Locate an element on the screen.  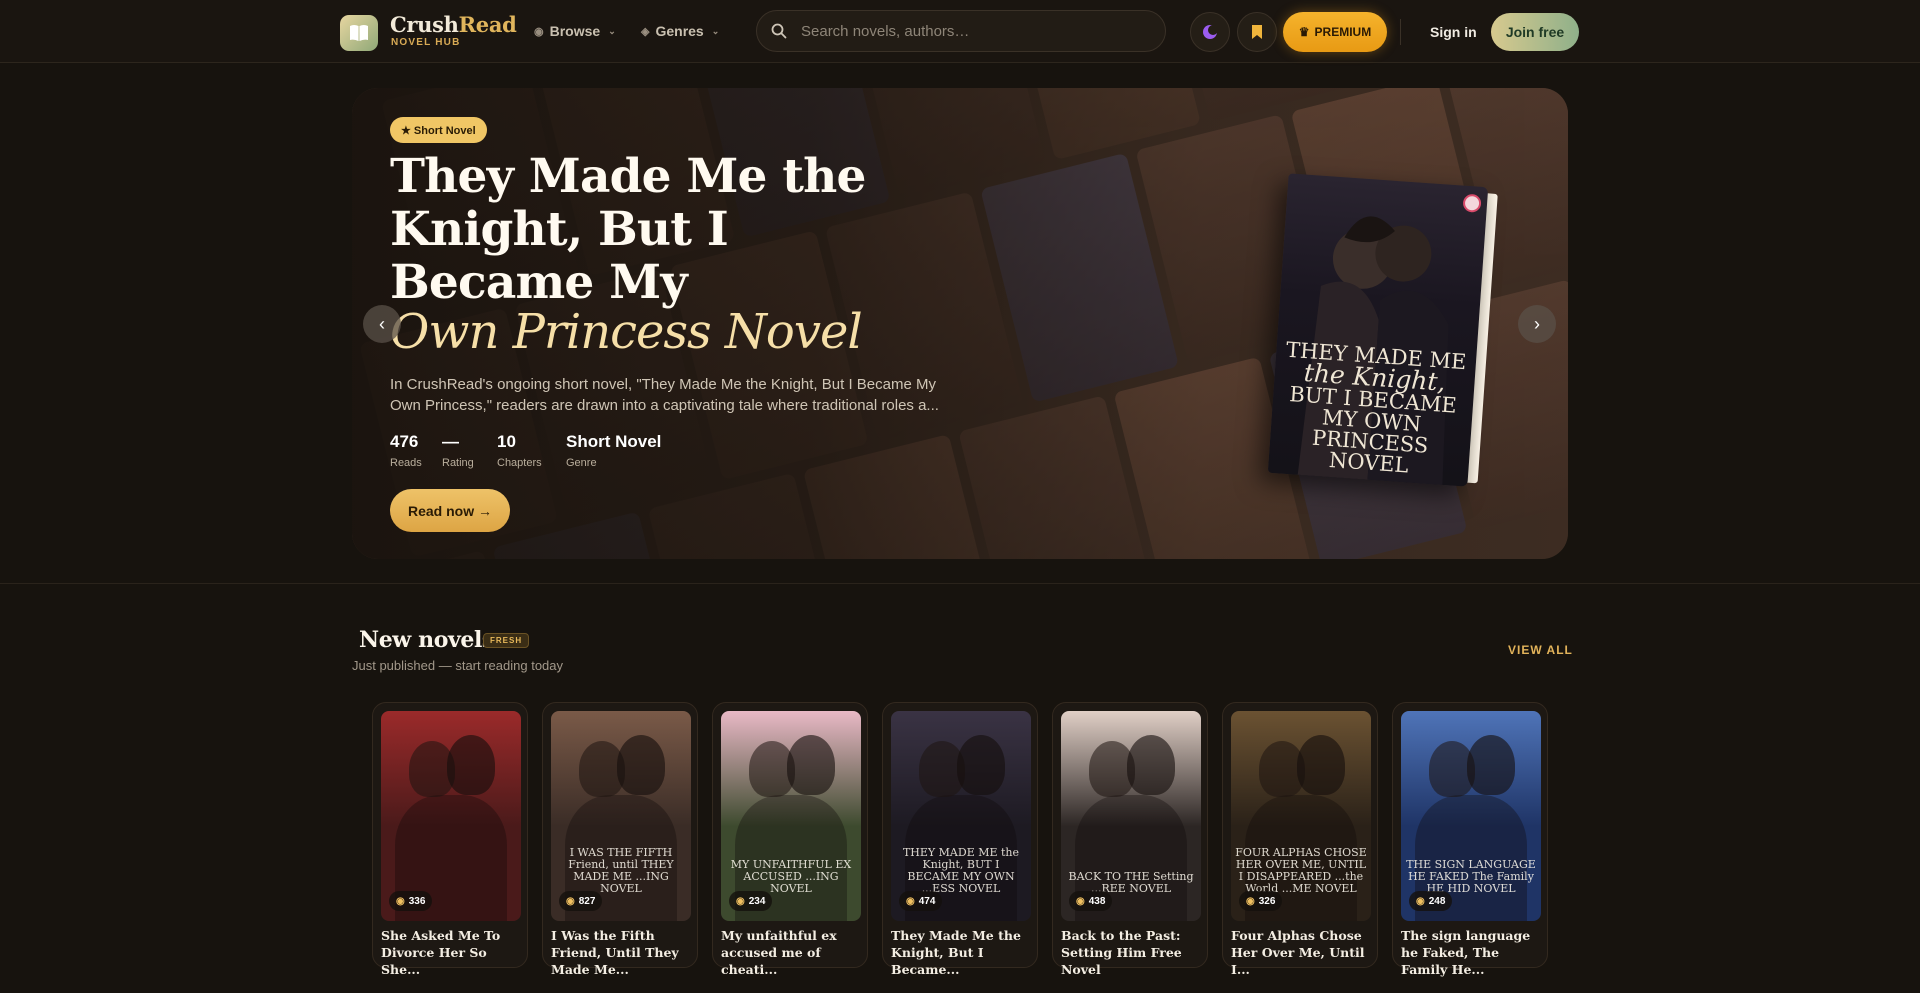
chevron-down-icon: ⌄ is located at coordinates (715, 30).